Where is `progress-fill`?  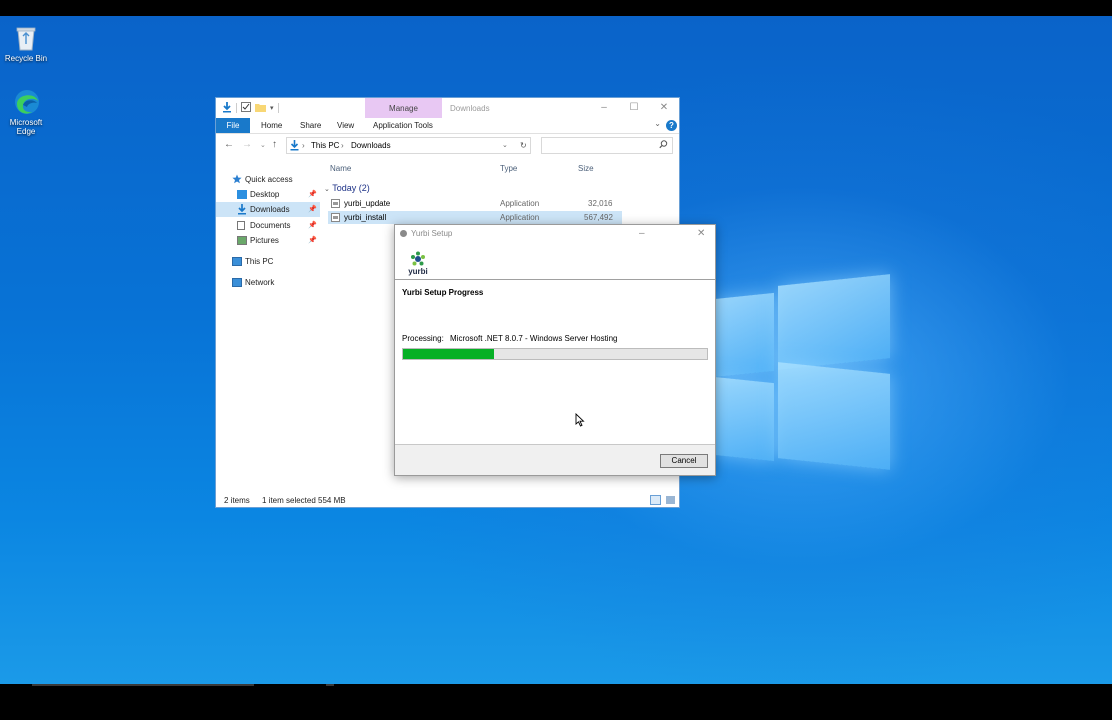
progress-fill is located at coordinates (449, 354).